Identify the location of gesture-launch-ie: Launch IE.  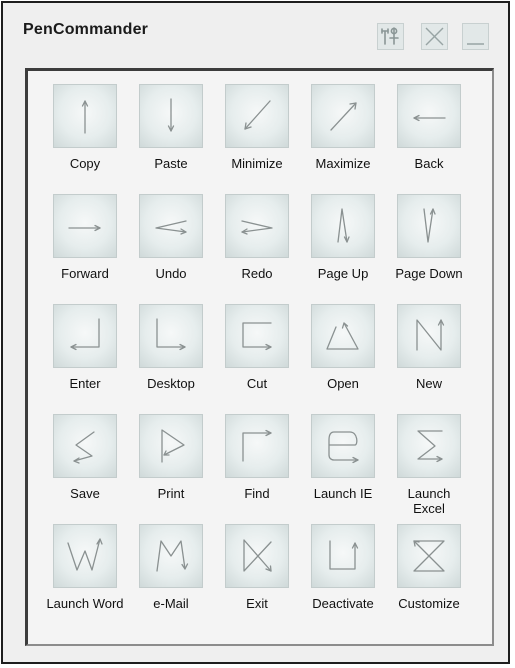
(343, 469).